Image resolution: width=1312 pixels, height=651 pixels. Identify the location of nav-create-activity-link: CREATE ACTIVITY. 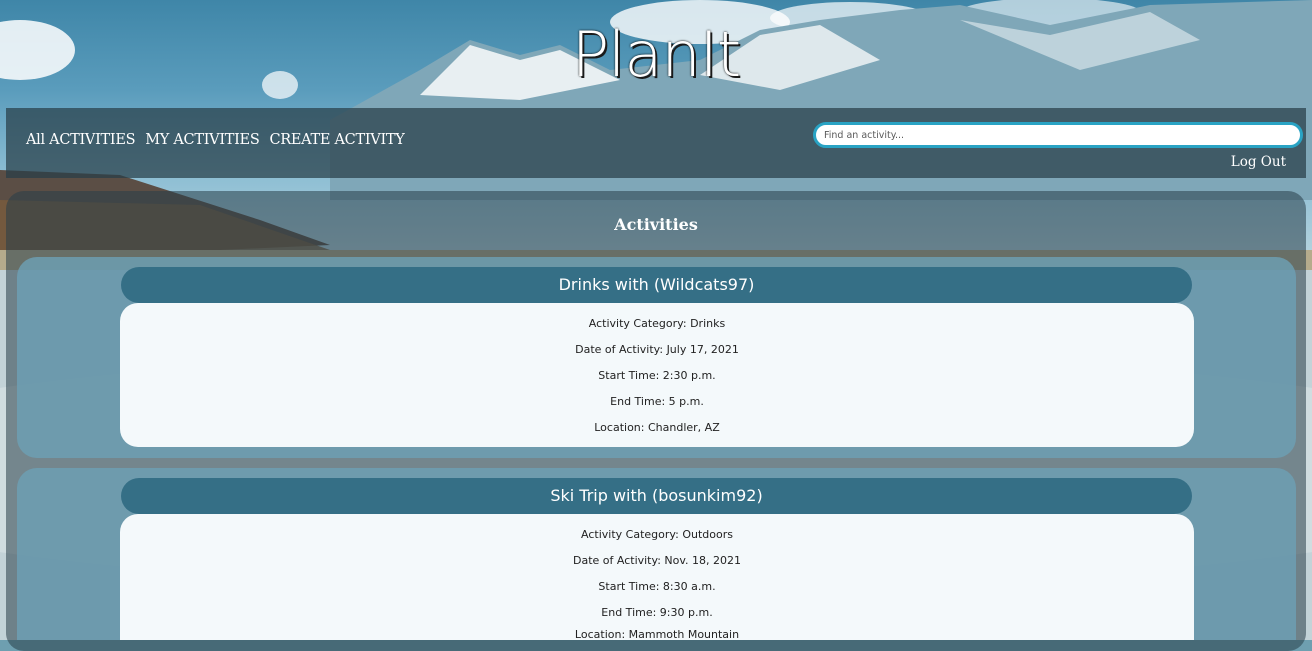
(336, 140).